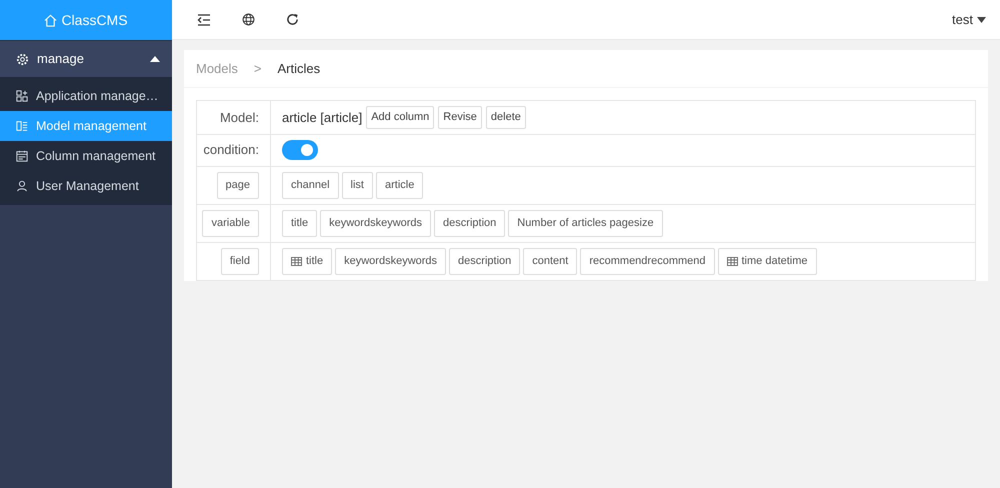 The image size is (1000, 488). I want to click on user-icon, so click(22, 186).